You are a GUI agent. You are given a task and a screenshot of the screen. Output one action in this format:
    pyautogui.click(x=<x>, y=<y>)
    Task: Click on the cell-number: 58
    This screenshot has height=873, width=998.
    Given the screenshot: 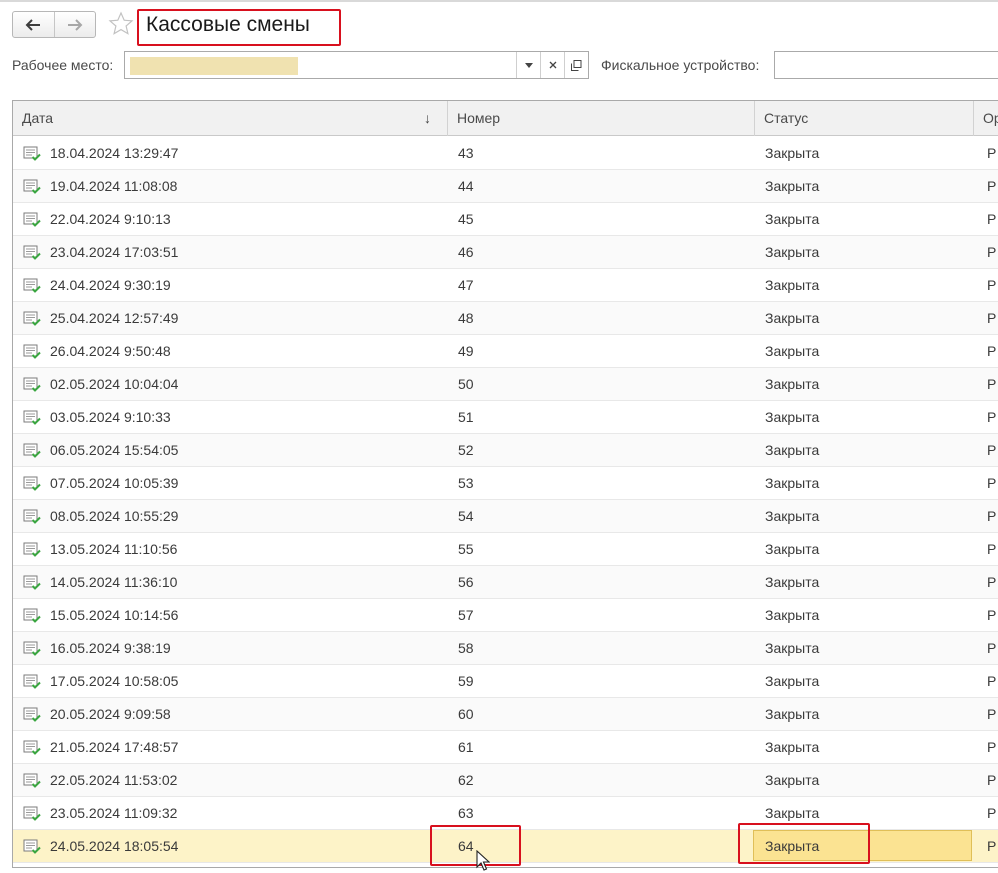 What is the action you would take?
    pyautogui.click(x=466, y=648)
    